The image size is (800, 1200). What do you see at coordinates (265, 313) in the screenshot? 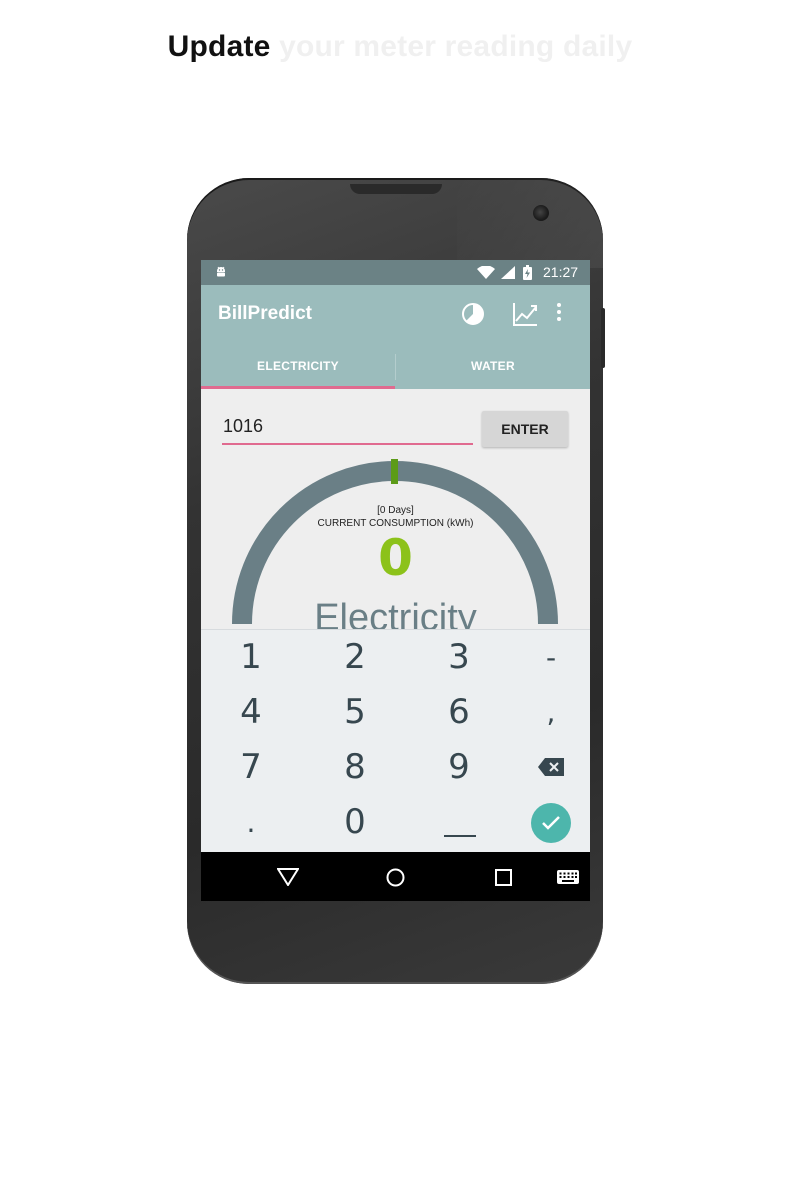
I see `app-title: BillPredict` at bounding box center [265, 313].